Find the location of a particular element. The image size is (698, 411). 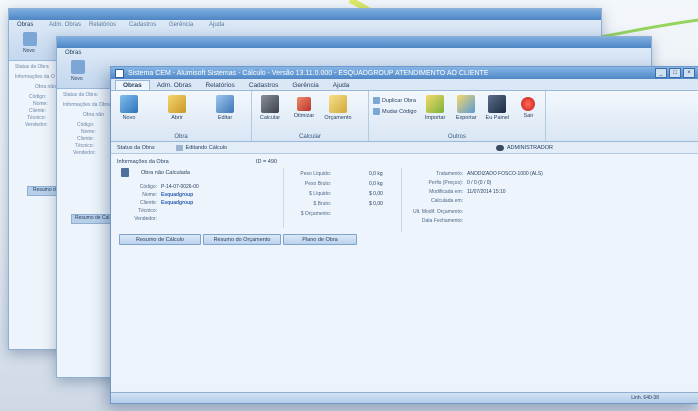

edit-button: Editar is located at coordinates (225, 108).